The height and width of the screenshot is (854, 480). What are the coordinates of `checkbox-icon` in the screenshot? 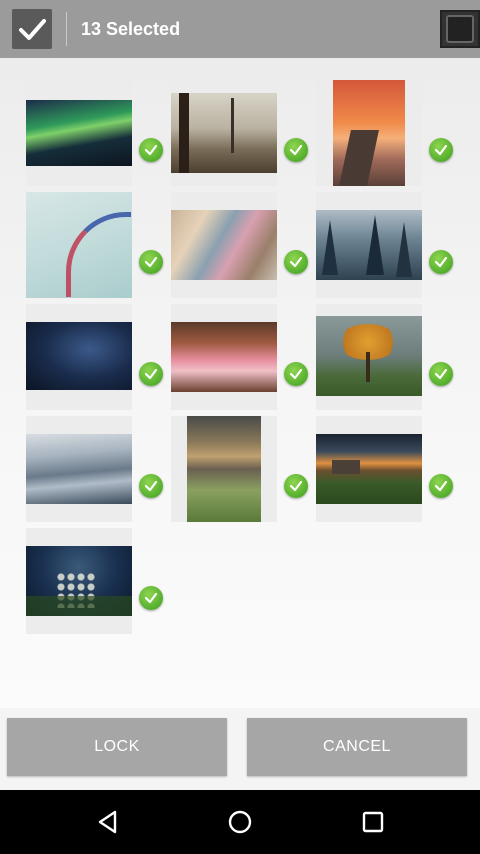 It's located at (460, 29).